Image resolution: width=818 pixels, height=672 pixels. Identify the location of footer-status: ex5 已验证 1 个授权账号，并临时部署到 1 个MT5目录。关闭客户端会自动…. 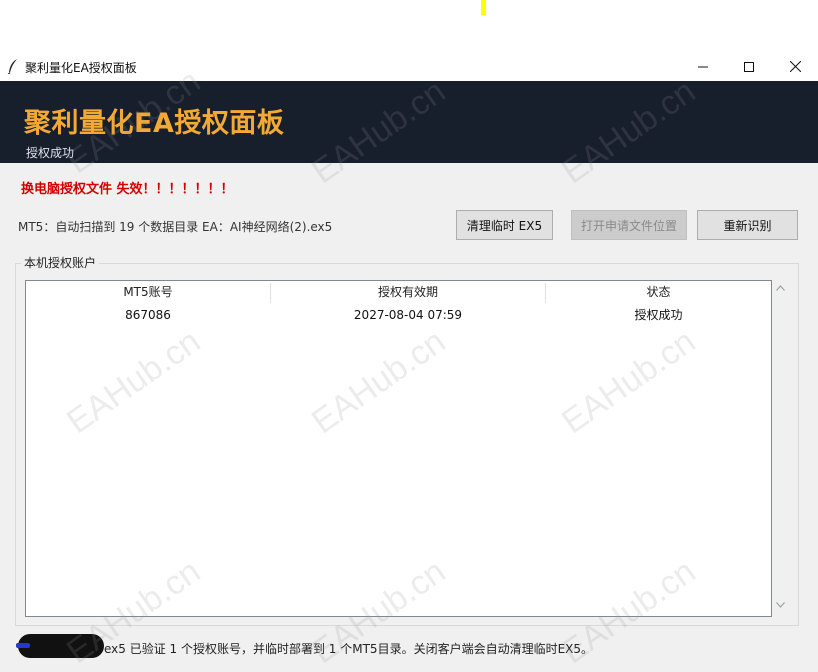
(349, 649).